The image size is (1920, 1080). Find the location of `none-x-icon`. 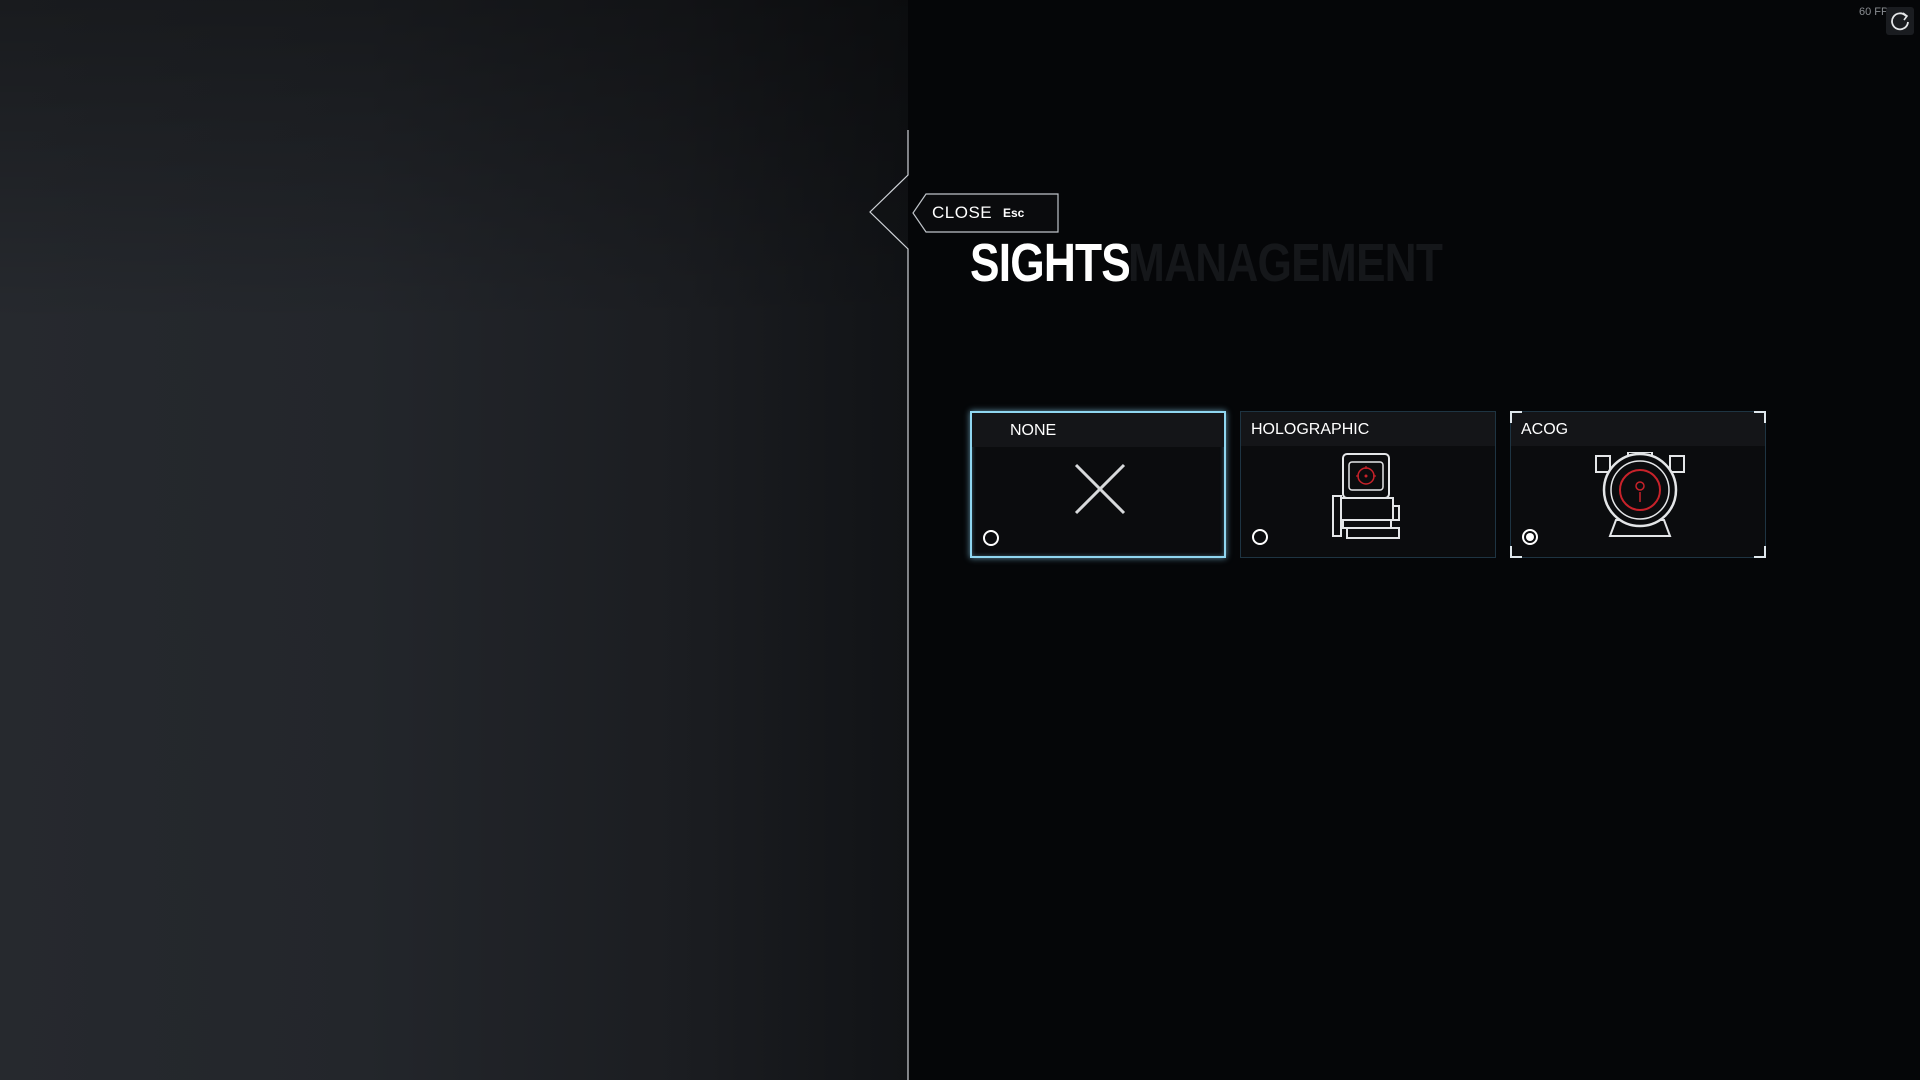

none-x-icon is located at coordinates (1100, 489).